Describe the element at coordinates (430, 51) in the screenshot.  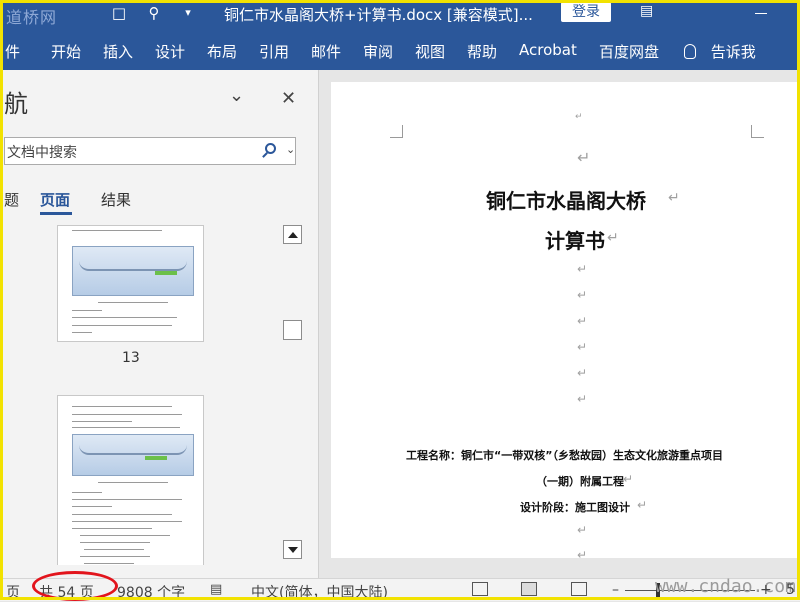
I see `tab-view: 视图` at that location.